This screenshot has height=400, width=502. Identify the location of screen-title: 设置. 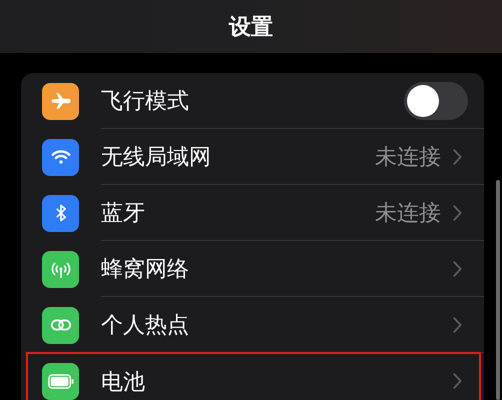
(251, 27).